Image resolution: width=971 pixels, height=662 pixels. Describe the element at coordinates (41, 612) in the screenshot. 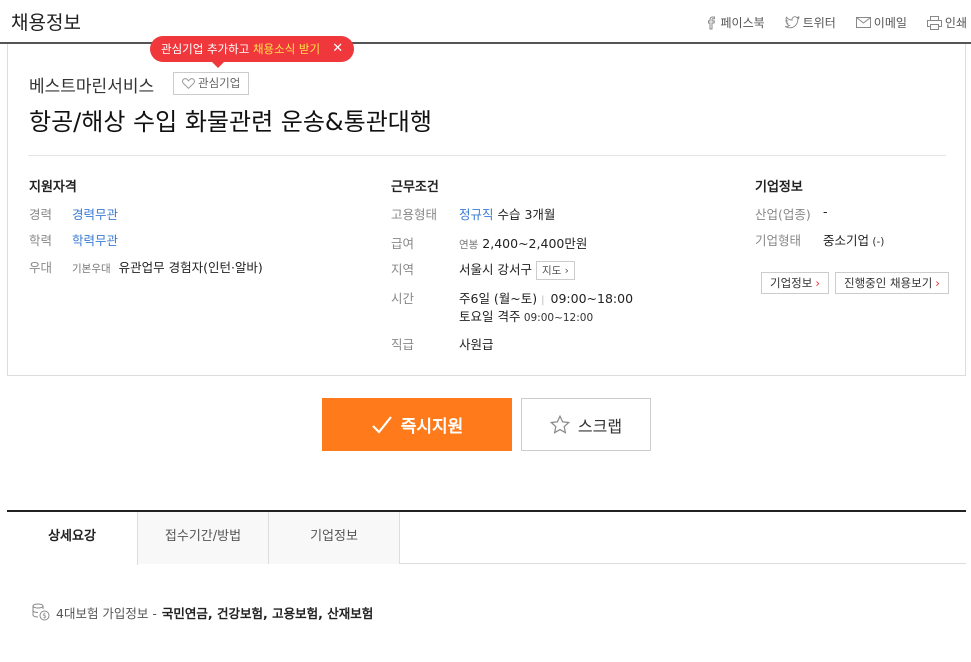

I see `coins-icon: $` at that location.